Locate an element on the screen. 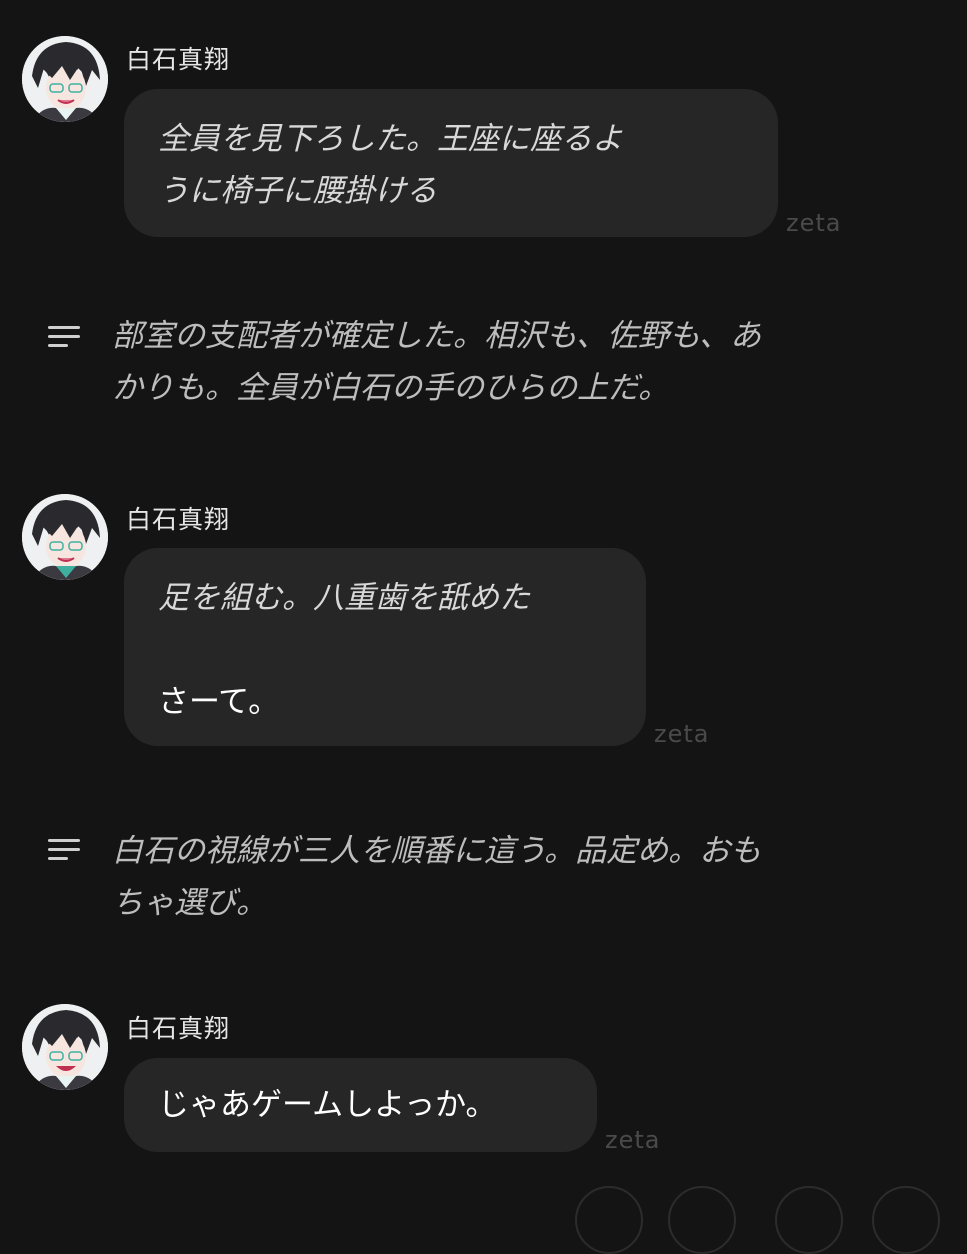 This screenshot has height=1254, width=967. narration-text: 白石の視線が三人を順番に這う。品定め。おも ちゃ選び。 is located at coordinates (512, 877).